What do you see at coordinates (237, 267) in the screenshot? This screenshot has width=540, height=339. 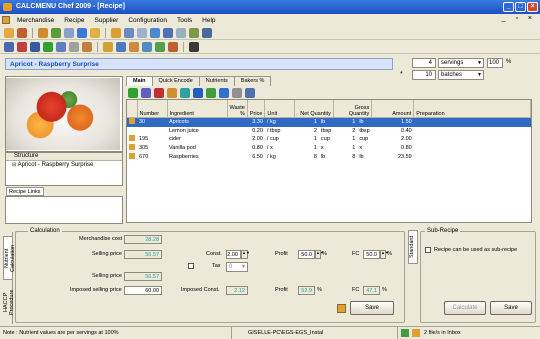 I see `tax-select: 0` at bounding box center [237, 267].